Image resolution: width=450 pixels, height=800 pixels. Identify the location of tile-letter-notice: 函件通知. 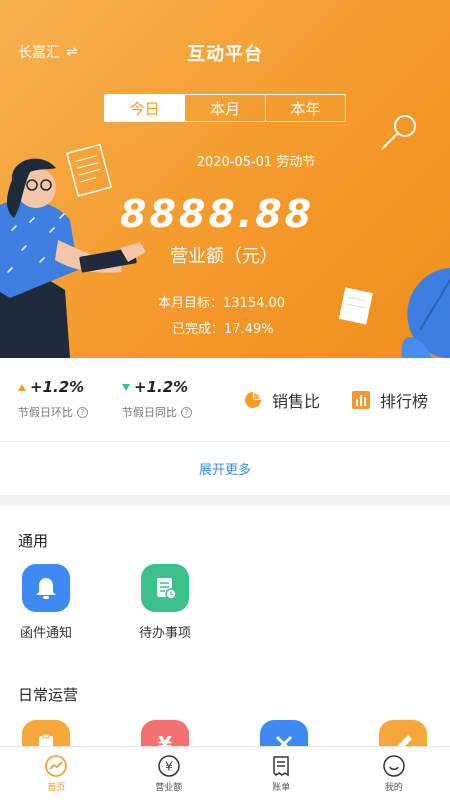
(46, 602).